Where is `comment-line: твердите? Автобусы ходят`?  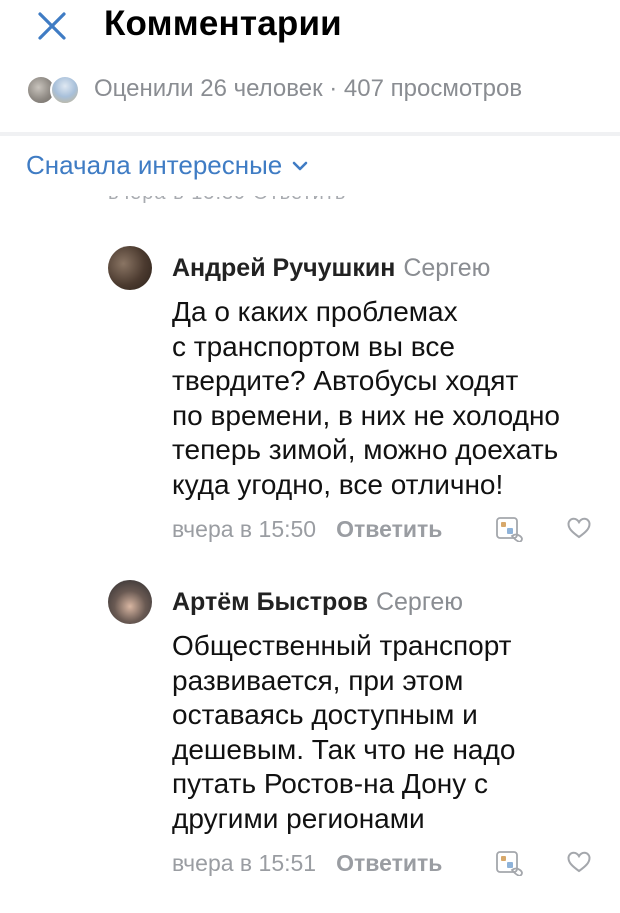
comment-line: твердите? Автобусы ходят is located at coordinates (345, 380).